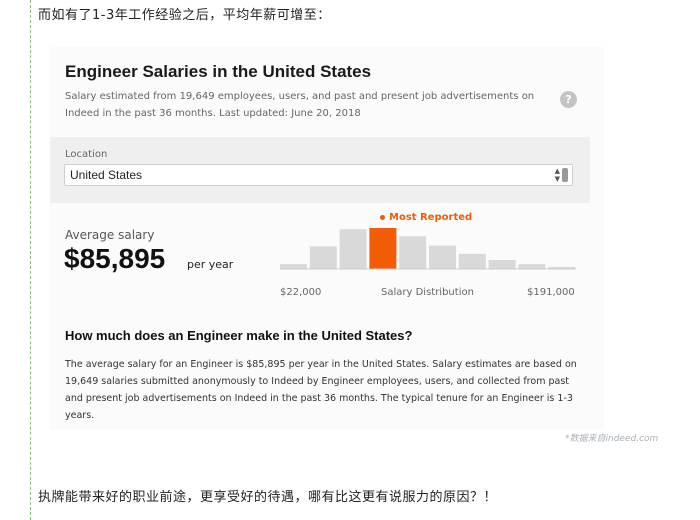 The image size is (700, 520). What do you see at coordinates (551, 292) in the screenshot?
I see `x-max-label: $191,000` at bounding box center [551, 292].